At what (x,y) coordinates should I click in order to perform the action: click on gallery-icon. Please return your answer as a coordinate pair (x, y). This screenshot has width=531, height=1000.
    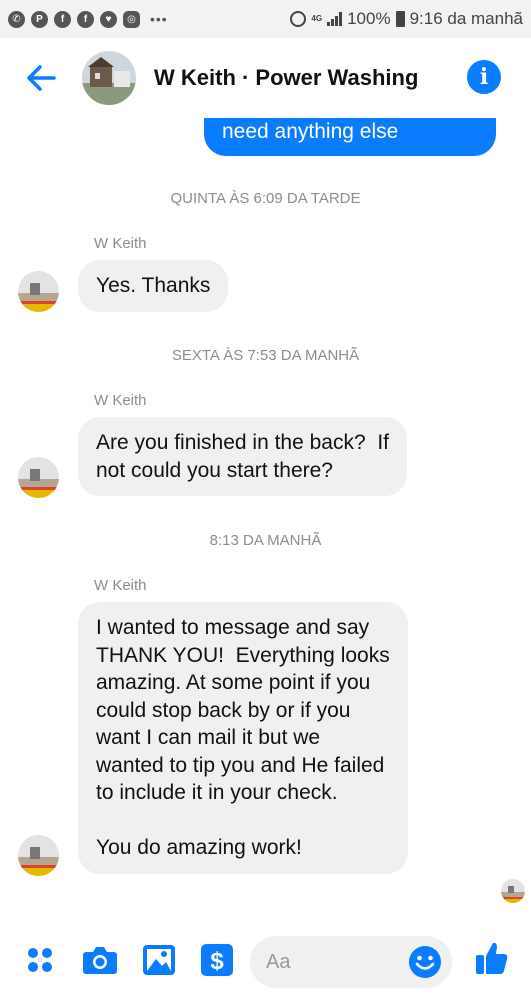
    Looking at the image, I should click on (159, 960).